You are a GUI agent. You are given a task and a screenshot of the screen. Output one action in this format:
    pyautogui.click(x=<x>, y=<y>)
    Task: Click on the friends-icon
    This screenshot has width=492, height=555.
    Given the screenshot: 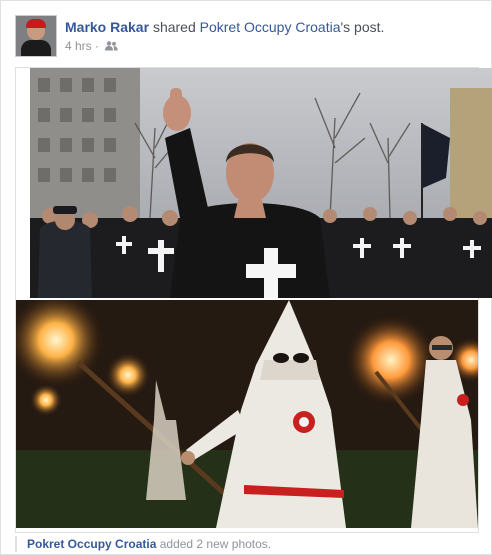 What is the action you would take?
    pyautogui.click(x=110, y=46)
    